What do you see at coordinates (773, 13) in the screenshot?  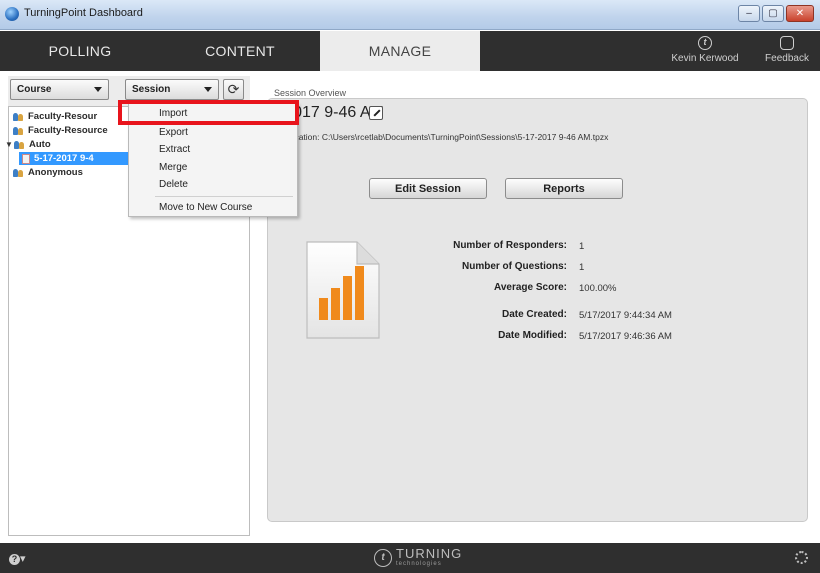 I see `maximize-button: ▢` at bounding box center [773, 13].